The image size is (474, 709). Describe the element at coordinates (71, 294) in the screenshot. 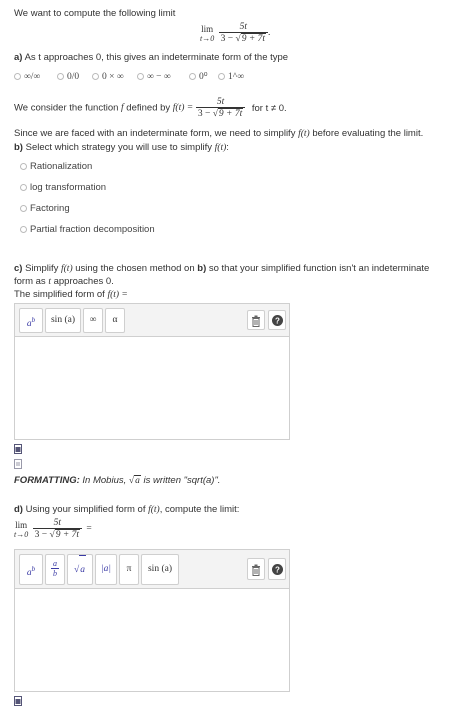

I see `part-c-line3: The simplified form of f(t) =` at that location.